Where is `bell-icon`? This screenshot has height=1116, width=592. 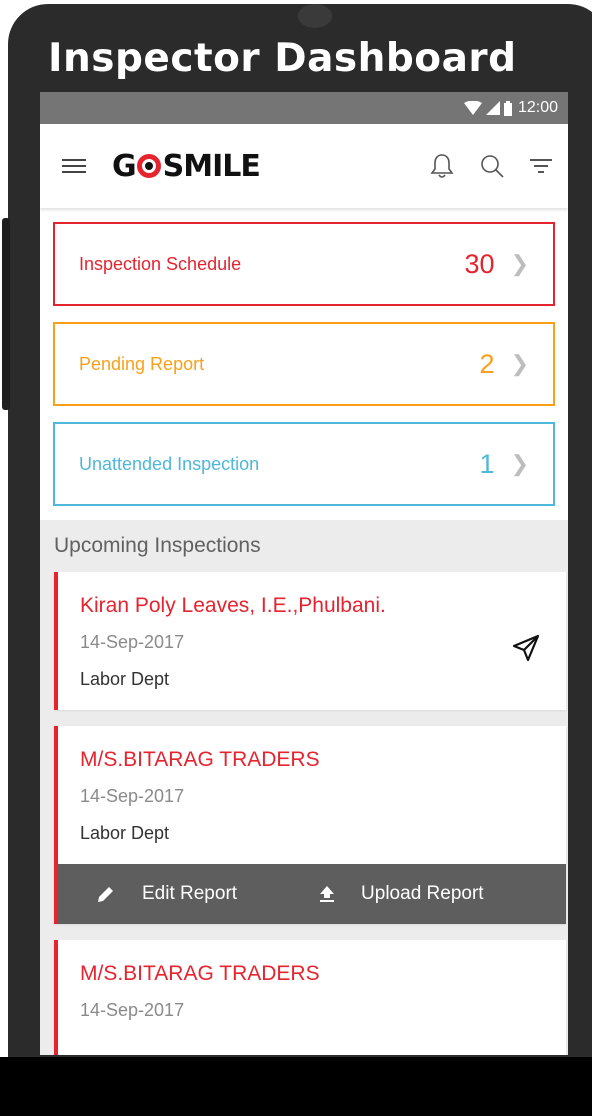 bell-icon is located at coordinates (442, 166).